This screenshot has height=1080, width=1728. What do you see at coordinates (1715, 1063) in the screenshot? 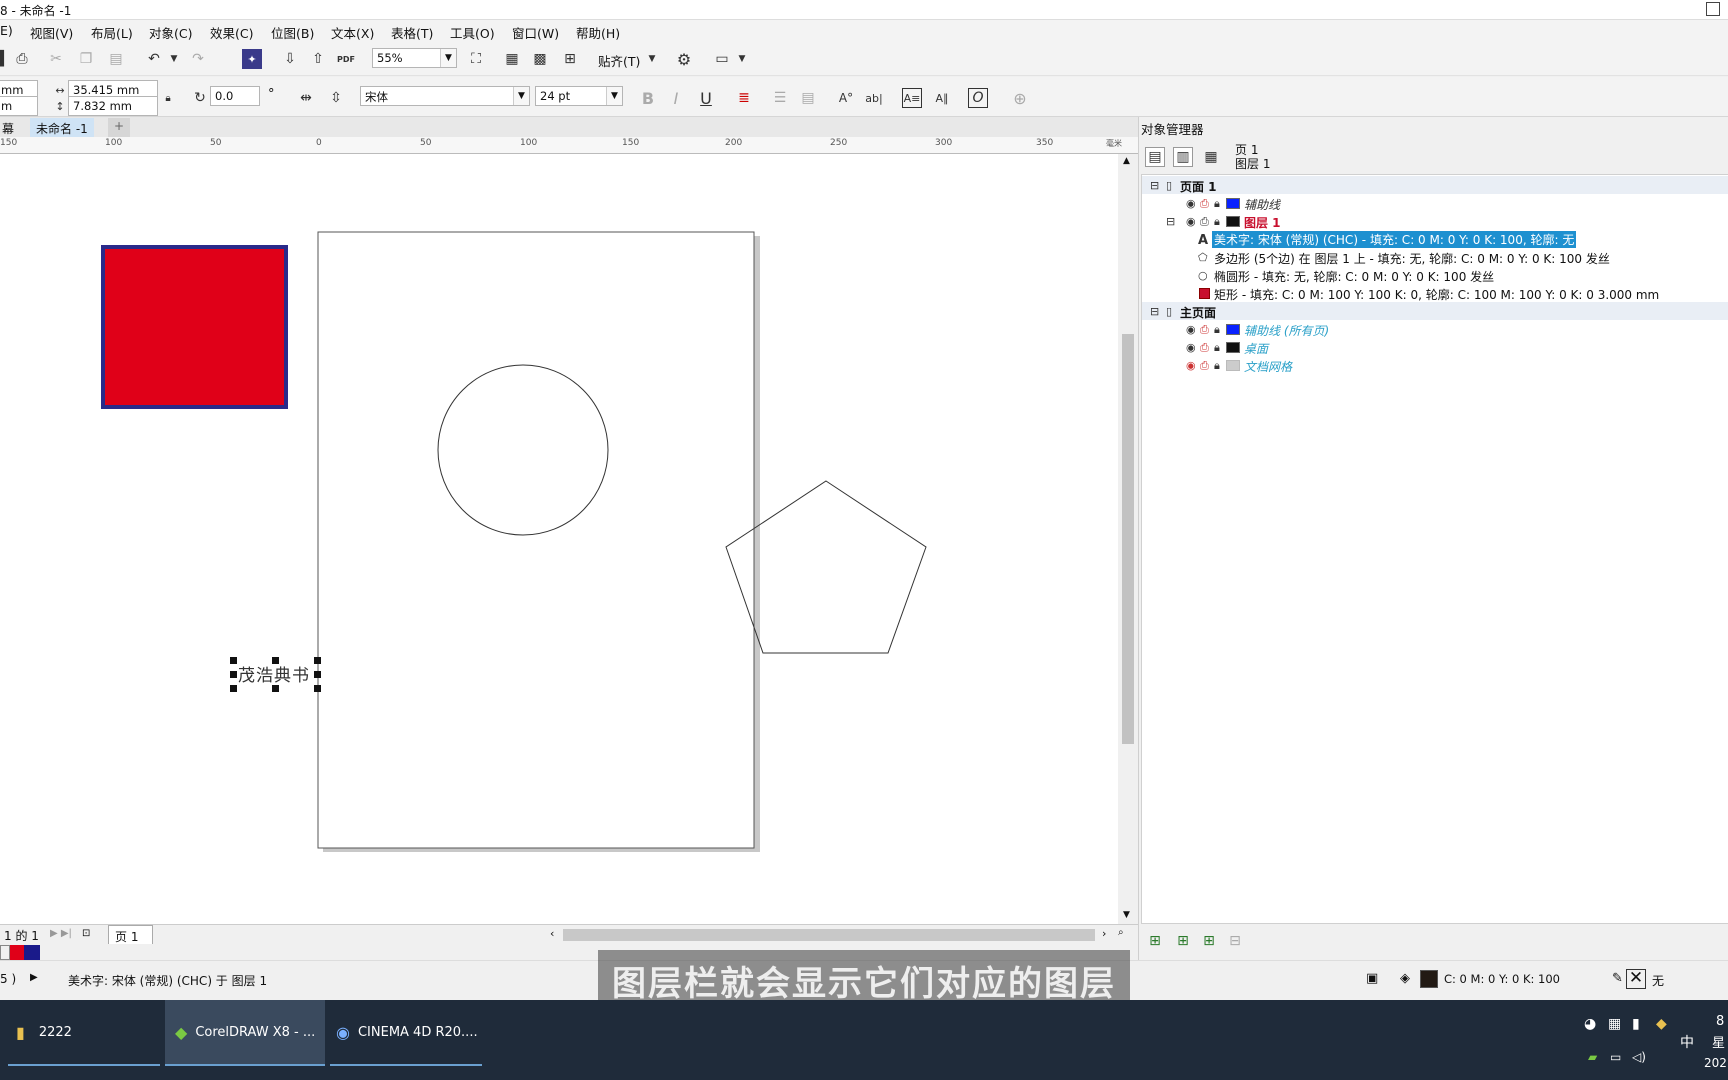
I see `tray-date: 202` at bounding box center [1715, 1063].